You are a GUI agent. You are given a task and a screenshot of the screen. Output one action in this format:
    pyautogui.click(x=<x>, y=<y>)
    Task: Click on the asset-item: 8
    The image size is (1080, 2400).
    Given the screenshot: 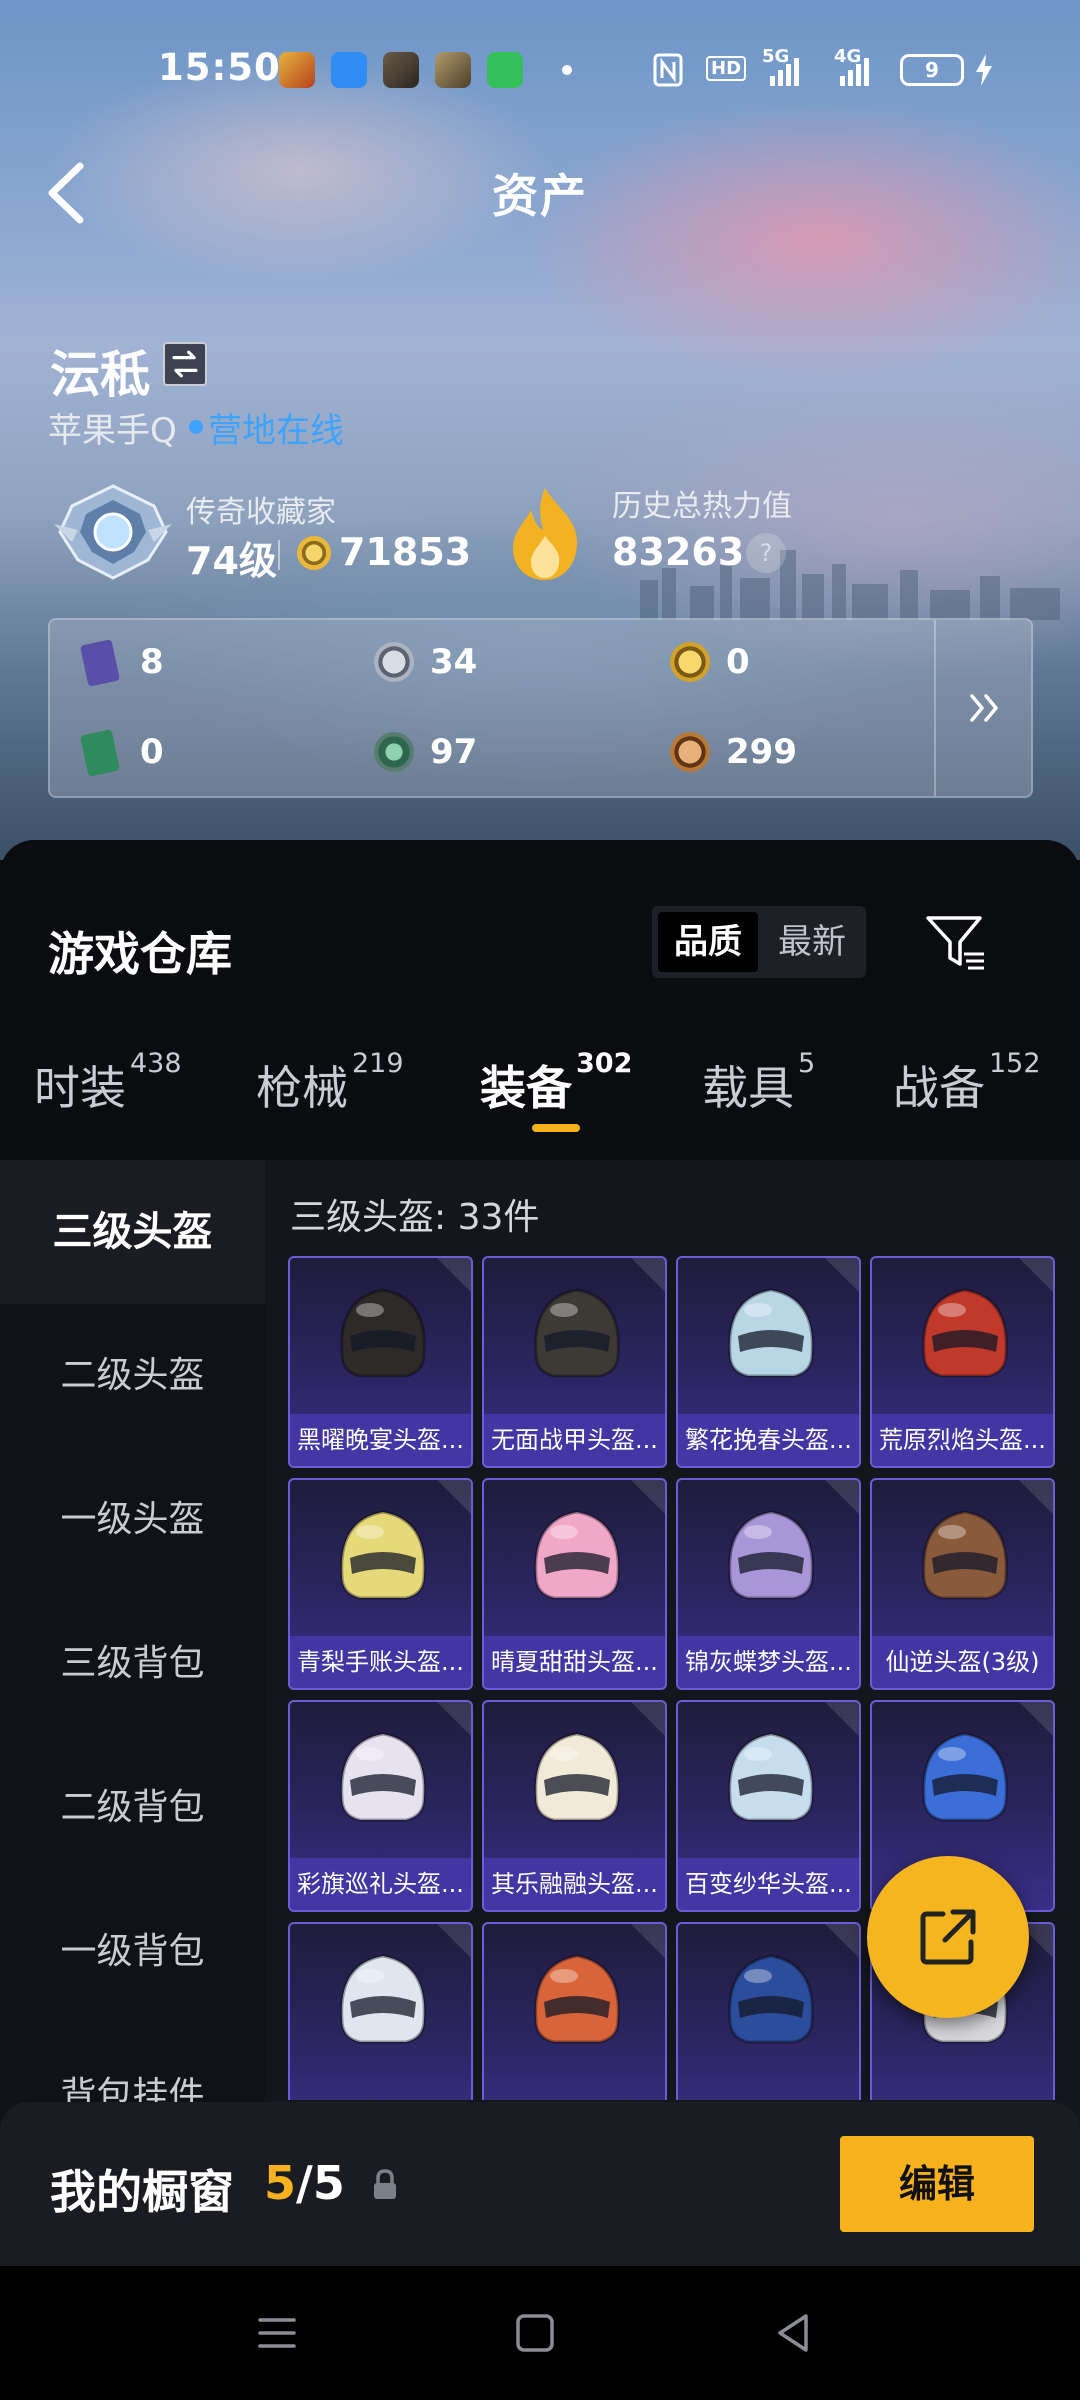 What is the action you would take?
    pyautogui.click(x=141, y=663)
    